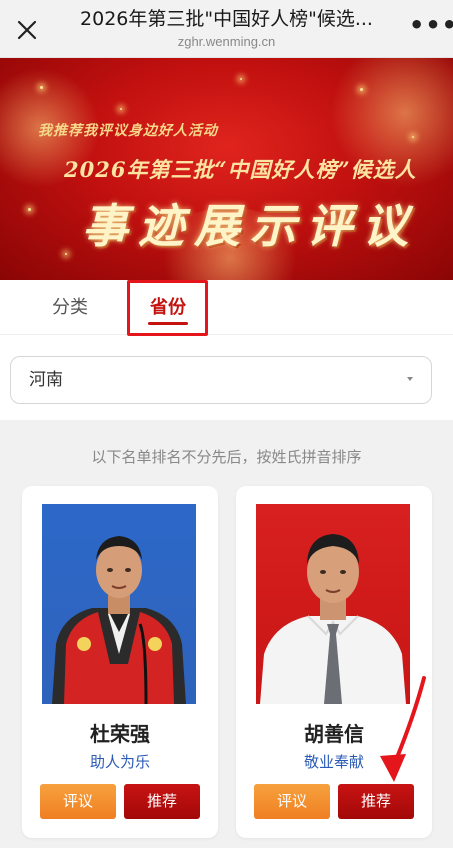  I want to click on tab-province: 省份, so click(168, 307).